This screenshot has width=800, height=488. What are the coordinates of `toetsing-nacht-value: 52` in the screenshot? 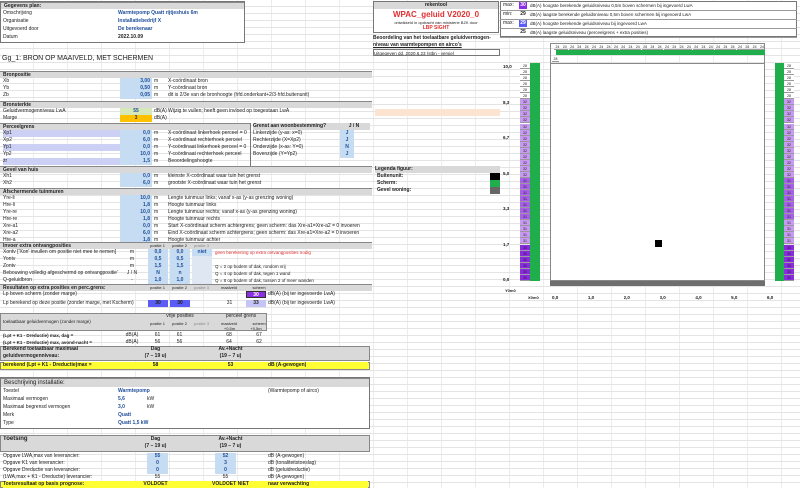 It's located at (225, 456).